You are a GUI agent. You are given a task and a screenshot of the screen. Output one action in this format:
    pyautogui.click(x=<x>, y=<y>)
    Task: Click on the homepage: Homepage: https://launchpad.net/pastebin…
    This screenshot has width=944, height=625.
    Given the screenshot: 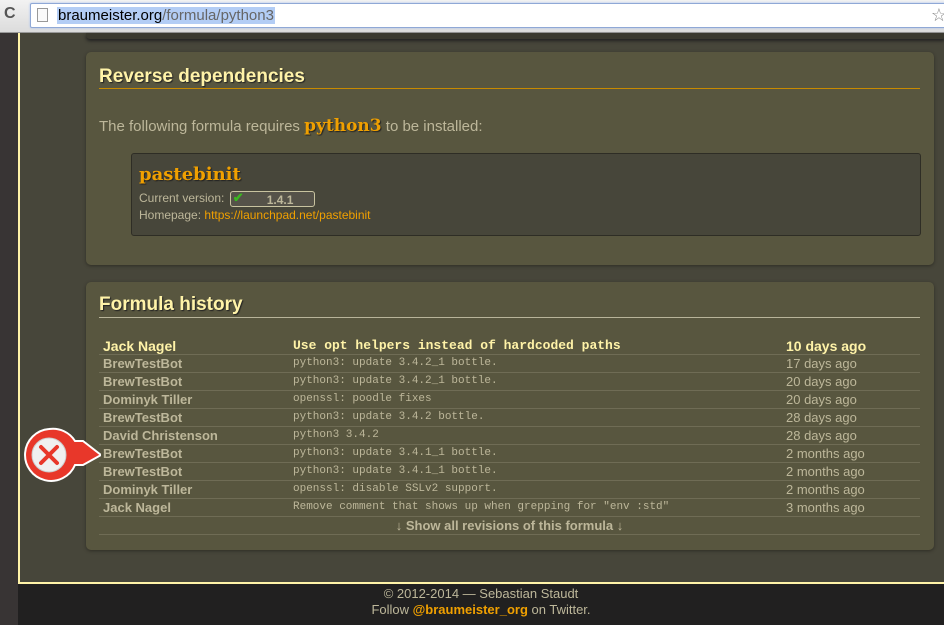 What is the action you would take?
    pyautogui.click(x=255, y=215)
    